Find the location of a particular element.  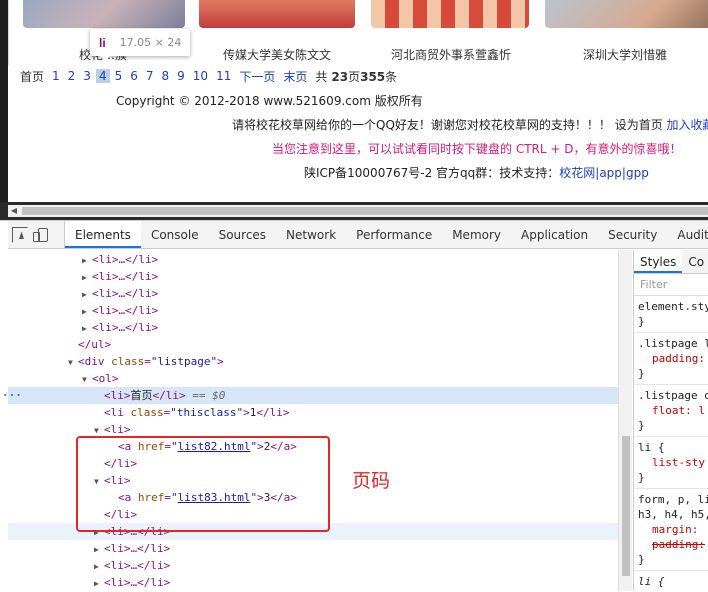

dom-node-li-selected: ··· <li>首页</li> == $0 is located at coordinates (310, 395).